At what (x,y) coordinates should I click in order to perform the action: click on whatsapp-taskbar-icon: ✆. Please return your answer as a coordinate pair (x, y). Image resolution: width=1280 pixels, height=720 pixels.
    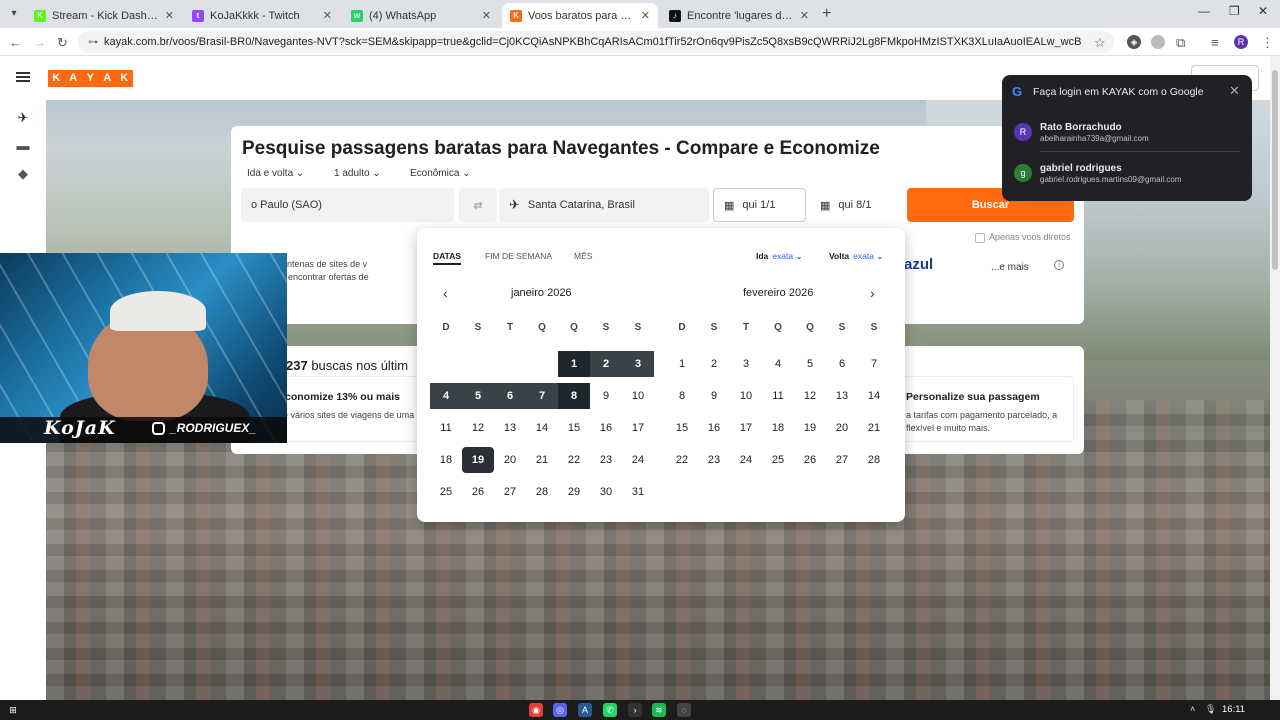
    Looking at the image, I should click on (610, 710).